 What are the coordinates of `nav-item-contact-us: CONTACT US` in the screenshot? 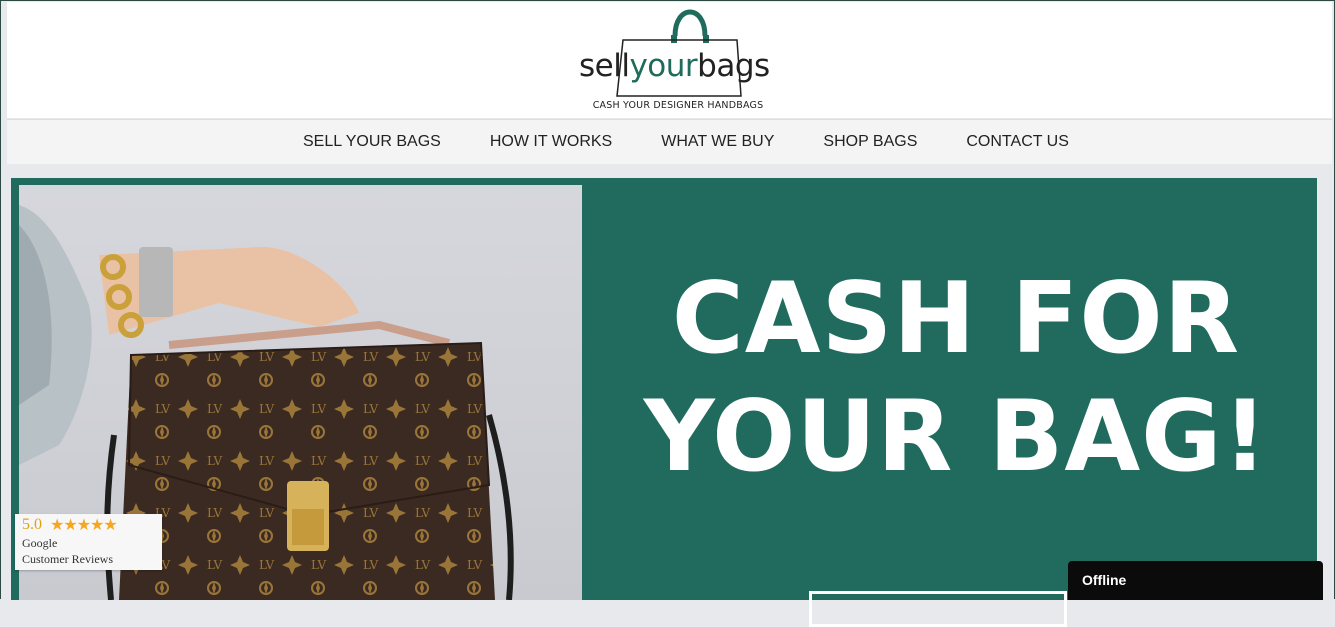 It's located at (1017, 142).